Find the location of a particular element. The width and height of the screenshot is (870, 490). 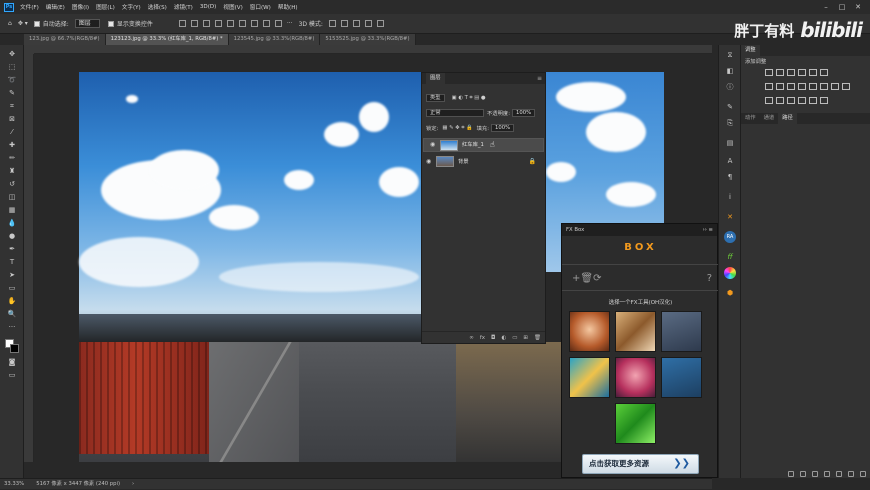

adjust-icons-row2 is located at coordinates (809, 86).